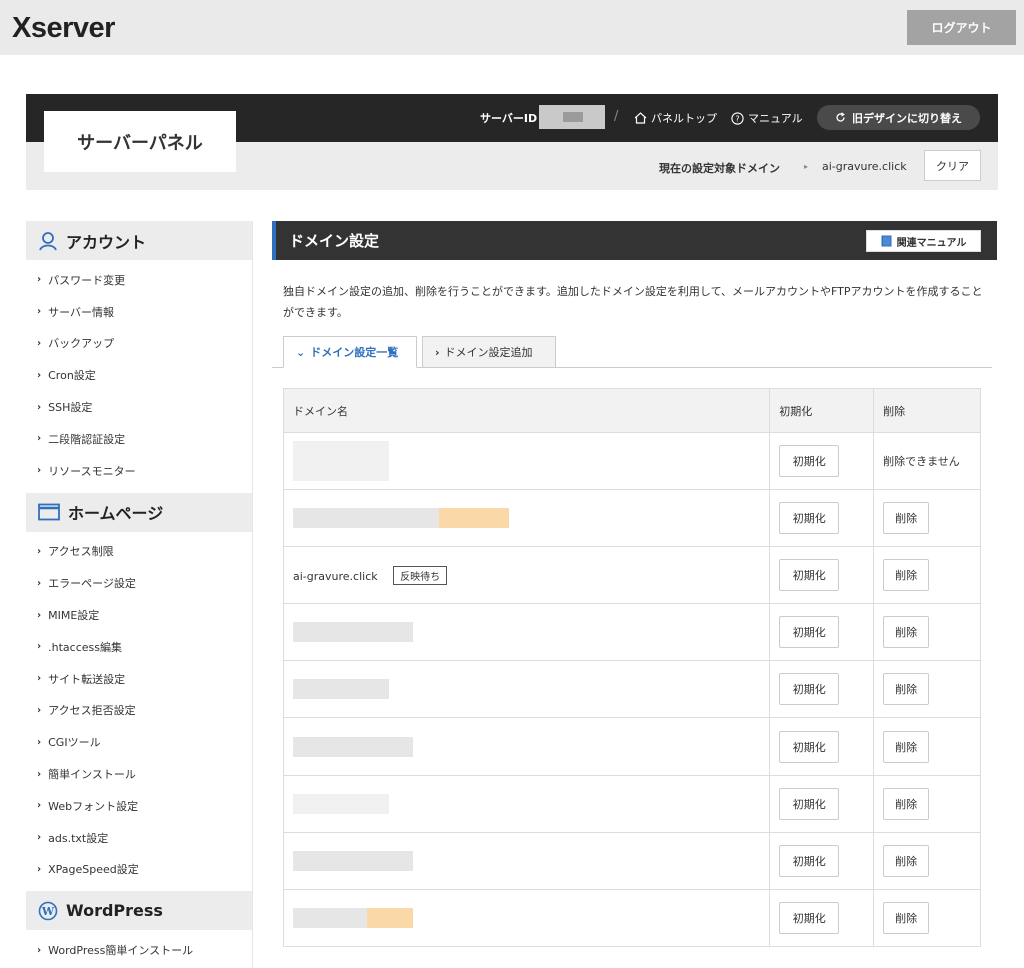 The image size is (1024, 968). What do you see at coordinates (139, 280) in the screenshot?
I see `sidebar-item: › パスワード変更` at bounding box center [139, 280].